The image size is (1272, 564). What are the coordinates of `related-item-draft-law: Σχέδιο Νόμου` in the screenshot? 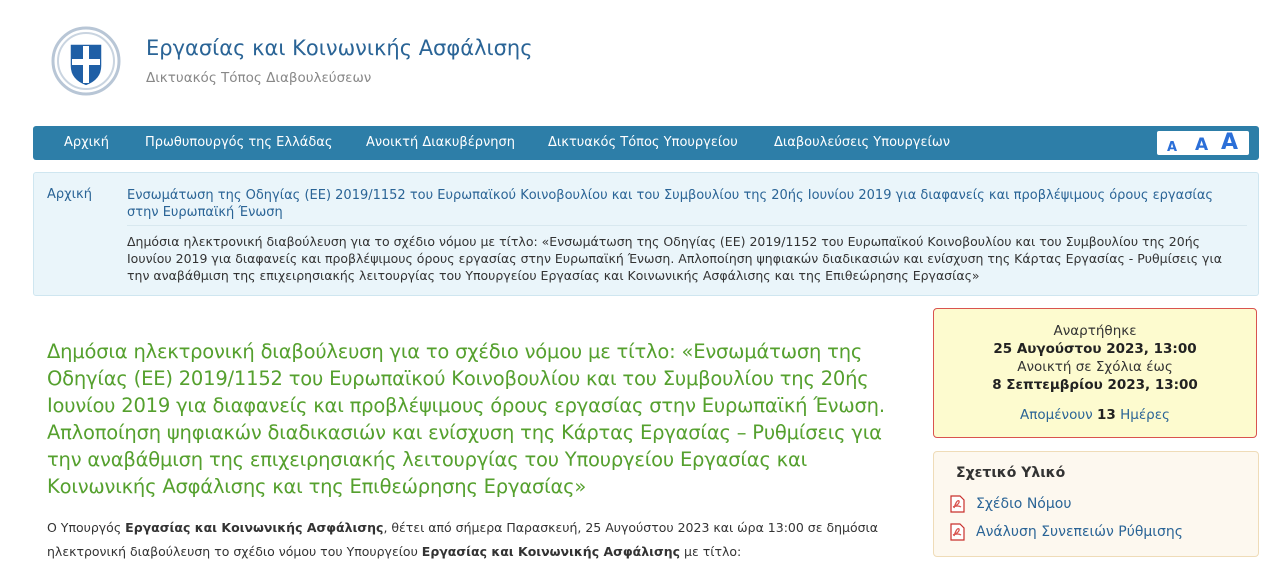 It's located at (1009, 504).